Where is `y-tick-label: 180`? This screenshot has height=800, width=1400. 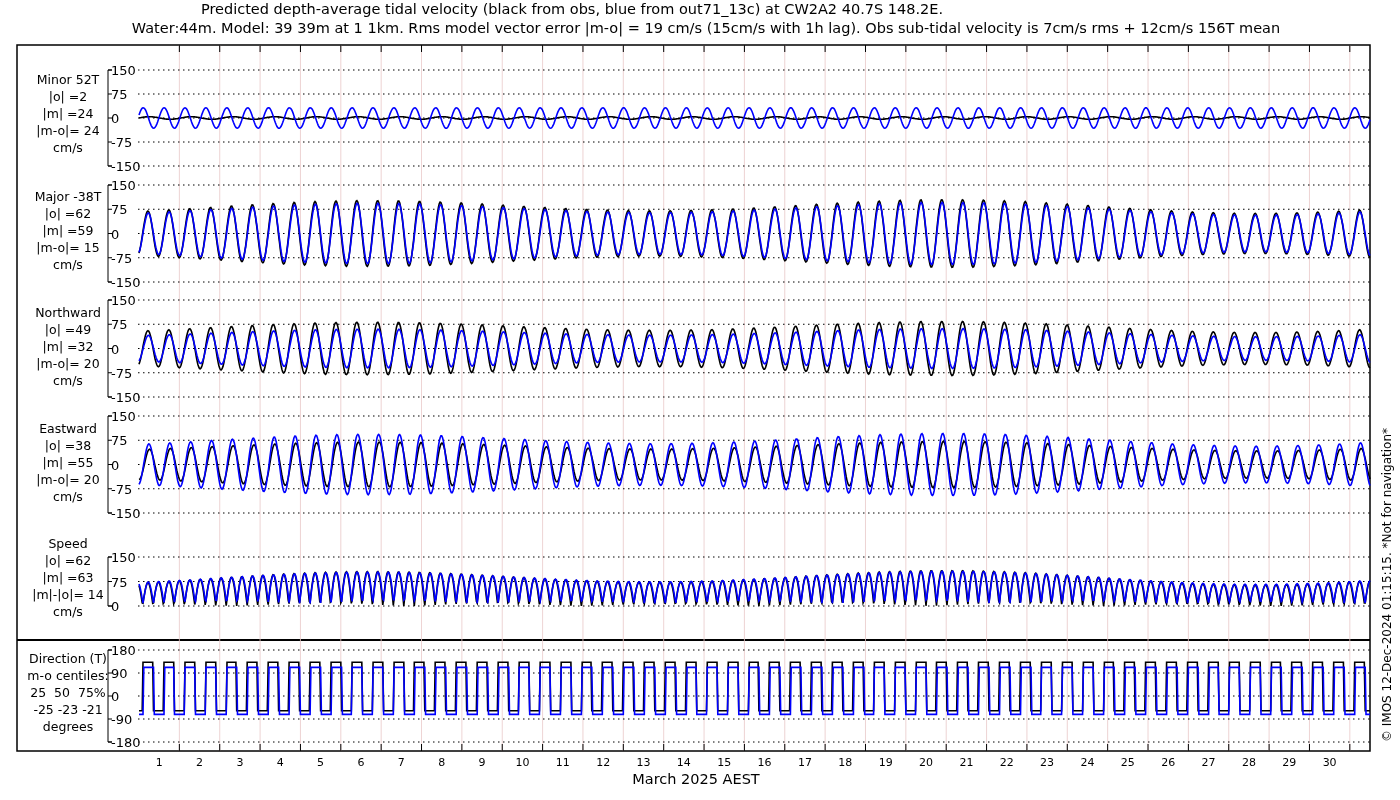 y-tick-label: 180 is located at coordinates (123, 650).